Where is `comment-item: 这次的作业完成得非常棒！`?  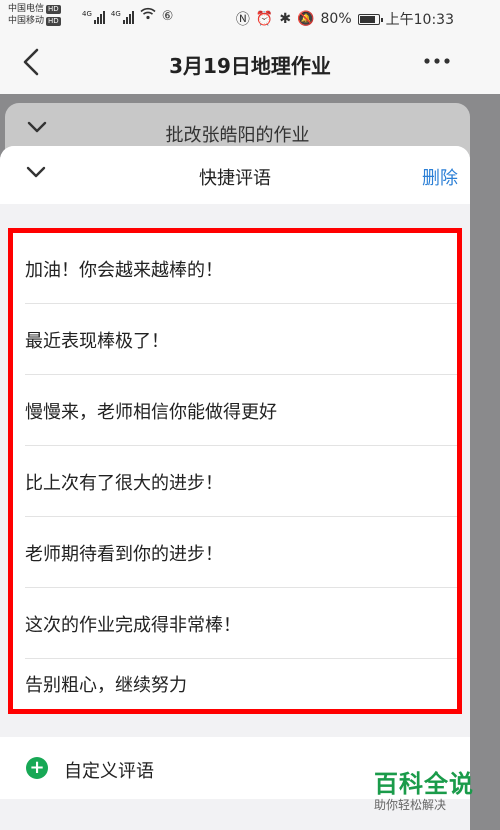
comment-item: 这次的作业完成得非常棒！ is located at coordinates (235, 623).